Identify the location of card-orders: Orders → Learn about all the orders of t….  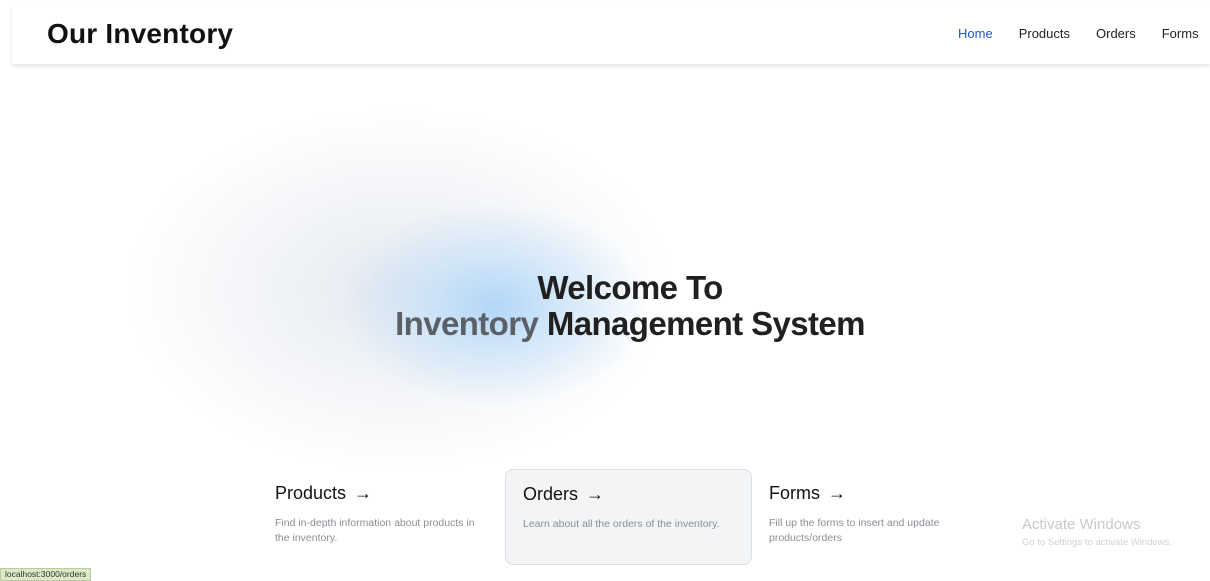
(628, 517).